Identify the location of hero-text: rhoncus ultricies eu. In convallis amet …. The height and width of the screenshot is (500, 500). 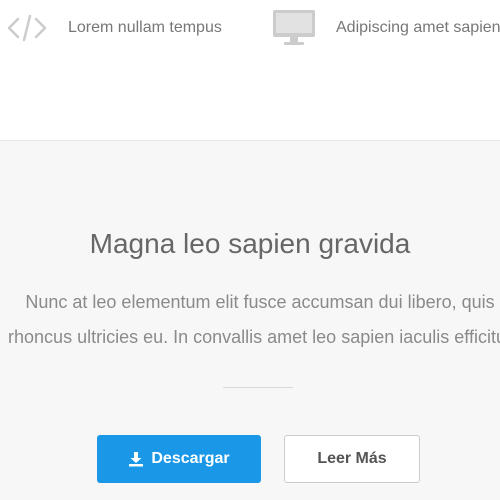
(254, 337).